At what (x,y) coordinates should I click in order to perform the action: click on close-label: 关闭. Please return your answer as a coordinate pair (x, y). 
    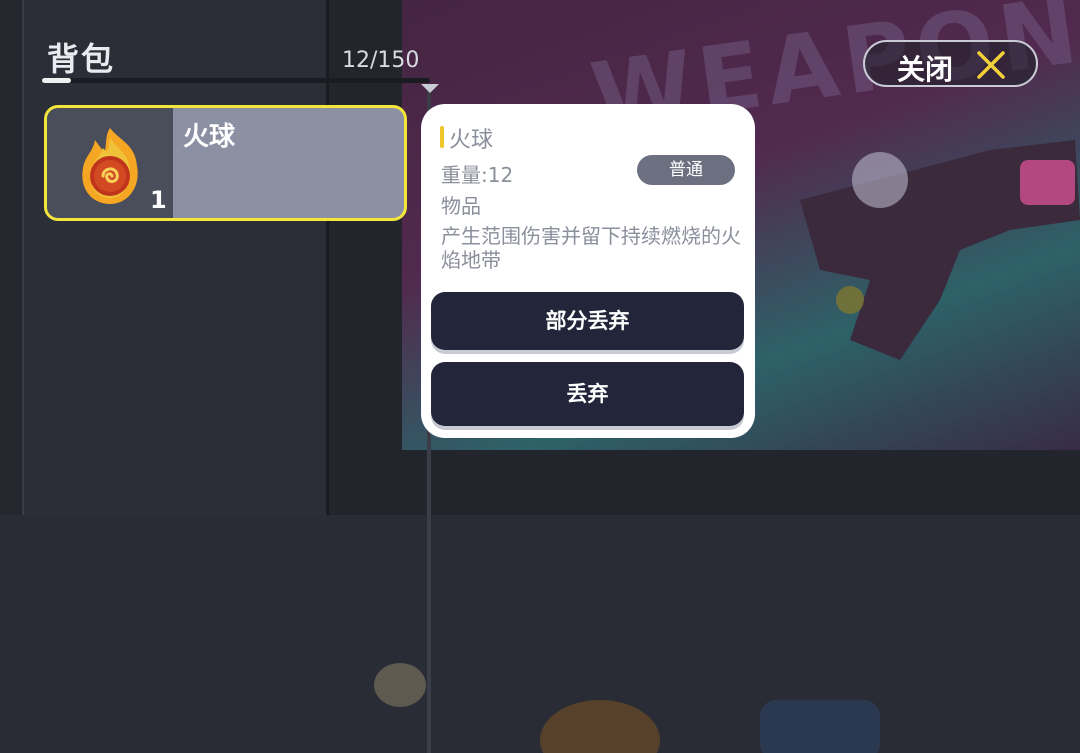
    Looking at the image, I should click on (925, 69).